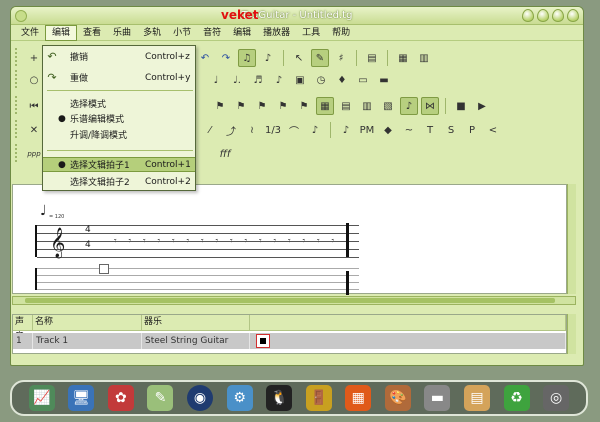 This screenshot has height=422, width=600. Describe the element at coordinates (472, 130) in the screenshot. I see `popping-button: P` at that location.